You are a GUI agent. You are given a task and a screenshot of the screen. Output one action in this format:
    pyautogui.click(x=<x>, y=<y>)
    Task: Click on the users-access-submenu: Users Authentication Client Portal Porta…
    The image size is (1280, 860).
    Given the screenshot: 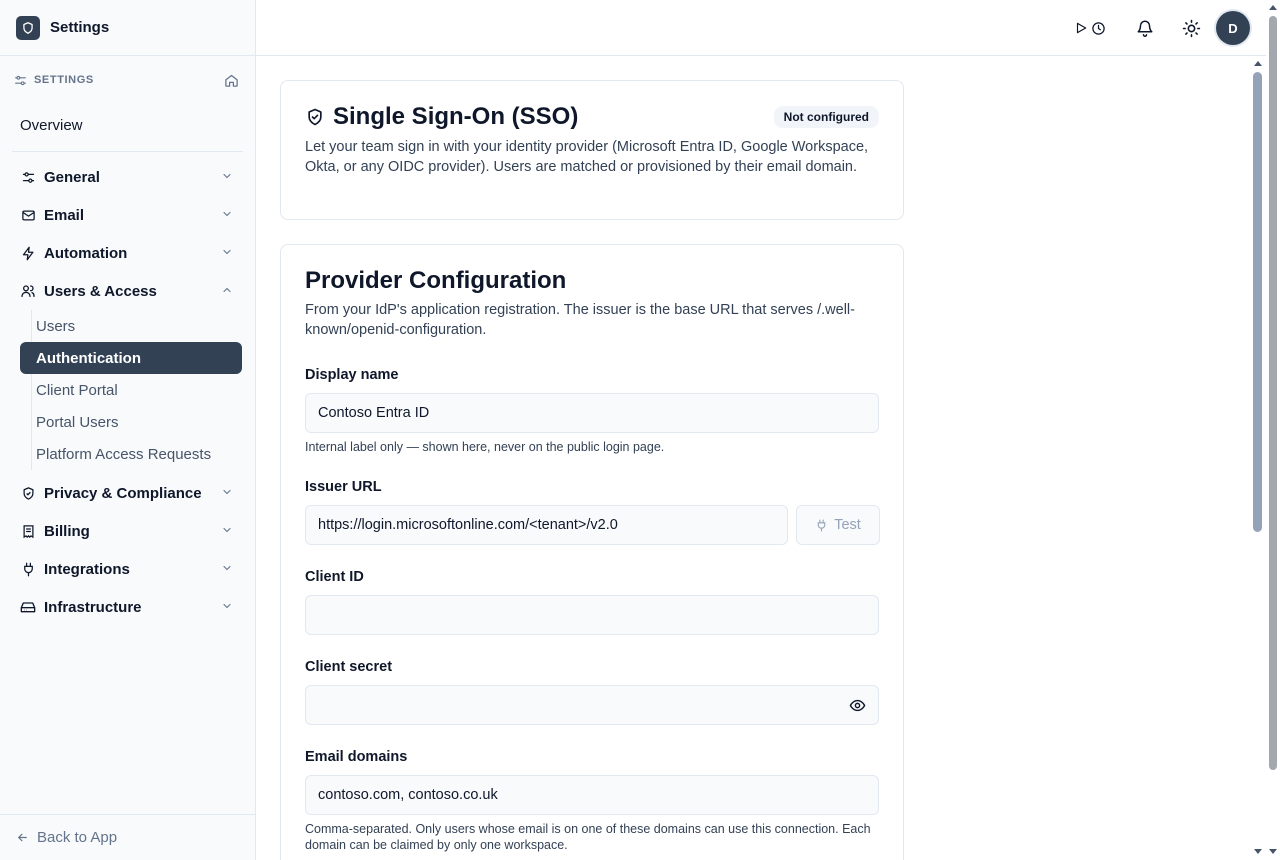 What is the action you would take?
    pyautogui.click(x=131, y=390)
    